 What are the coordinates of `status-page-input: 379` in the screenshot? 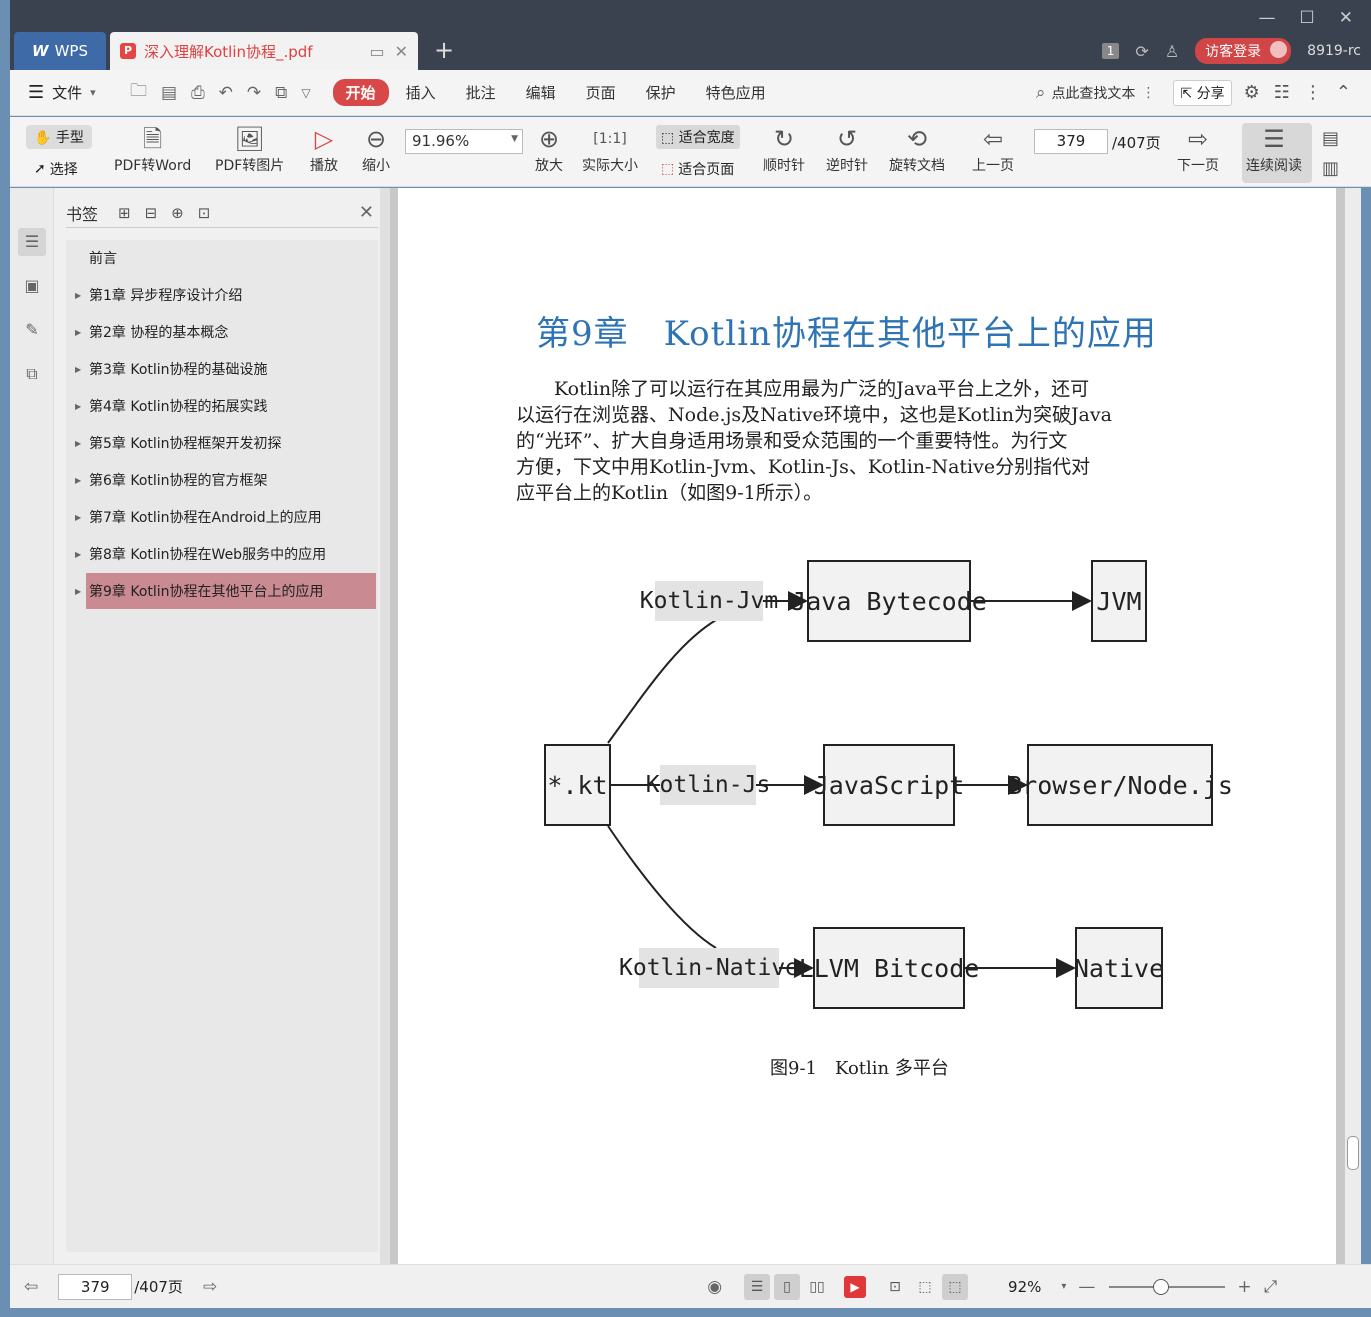 It's located at (95, 1286).